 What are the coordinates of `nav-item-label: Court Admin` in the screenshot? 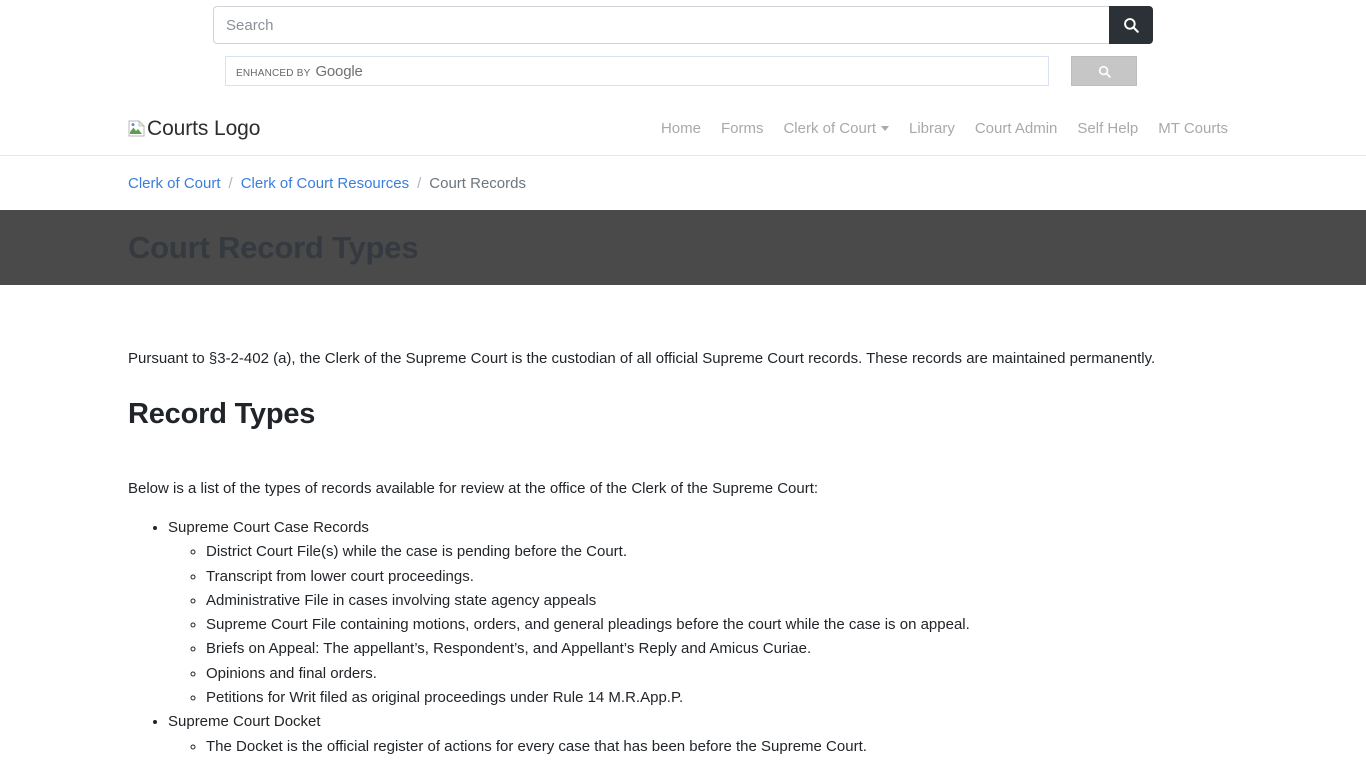 It's located at (1016, 128).